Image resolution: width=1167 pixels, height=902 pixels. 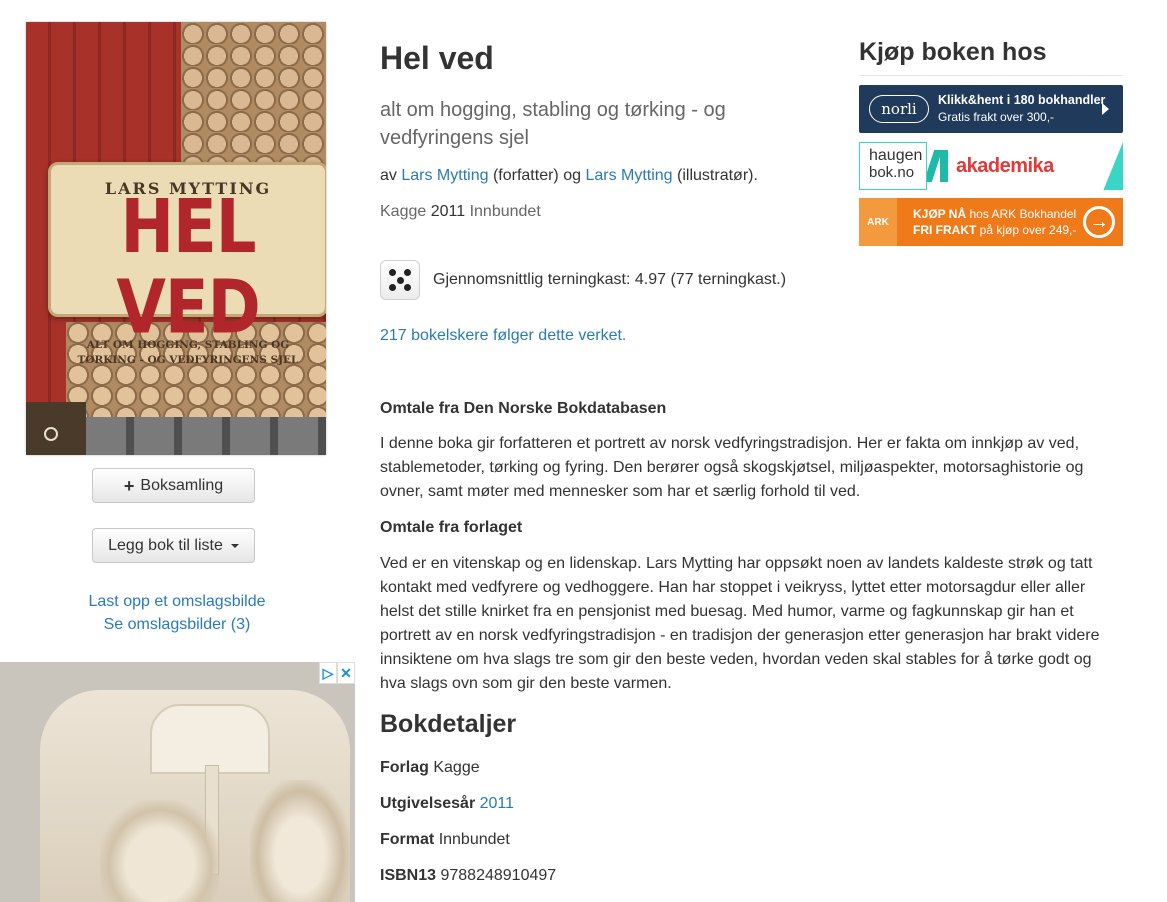 What do you see at coordinates (448, 724) in the screenshot?
I see `book-details-heading: Bokdetaljer` at bounding box center [448, 724].